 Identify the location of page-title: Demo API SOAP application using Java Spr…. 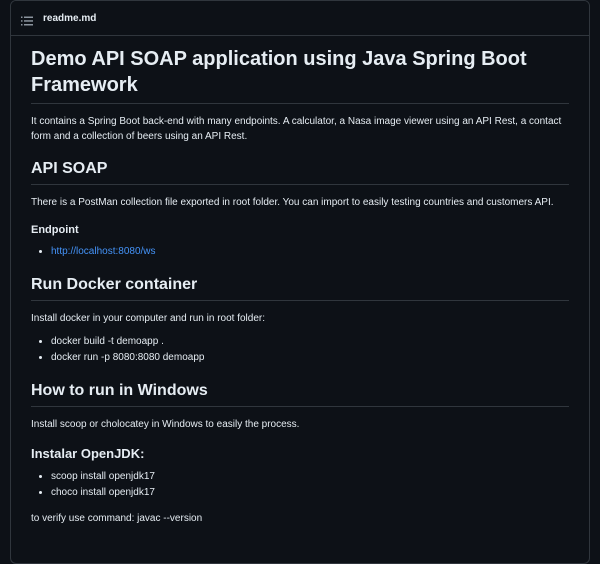
(300, 75).